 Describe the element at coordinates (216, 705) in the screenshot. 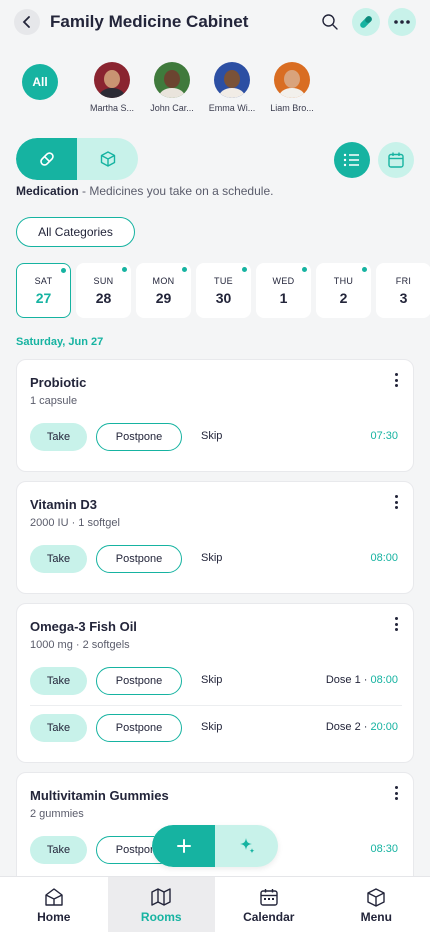

I see `divider` at that location.